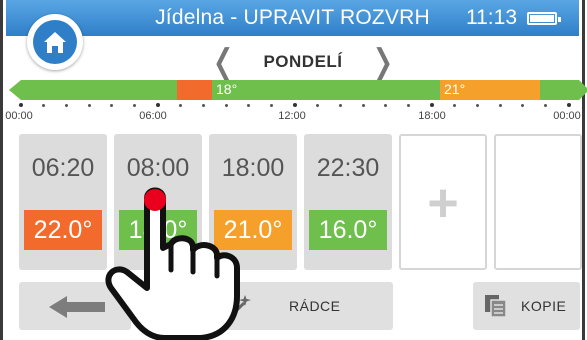 The width and height of the screenshot is (587, 340). Describe the element at coordinates (326, 90) in the screenshot. I see `timeline-segment: 18°` at that location.